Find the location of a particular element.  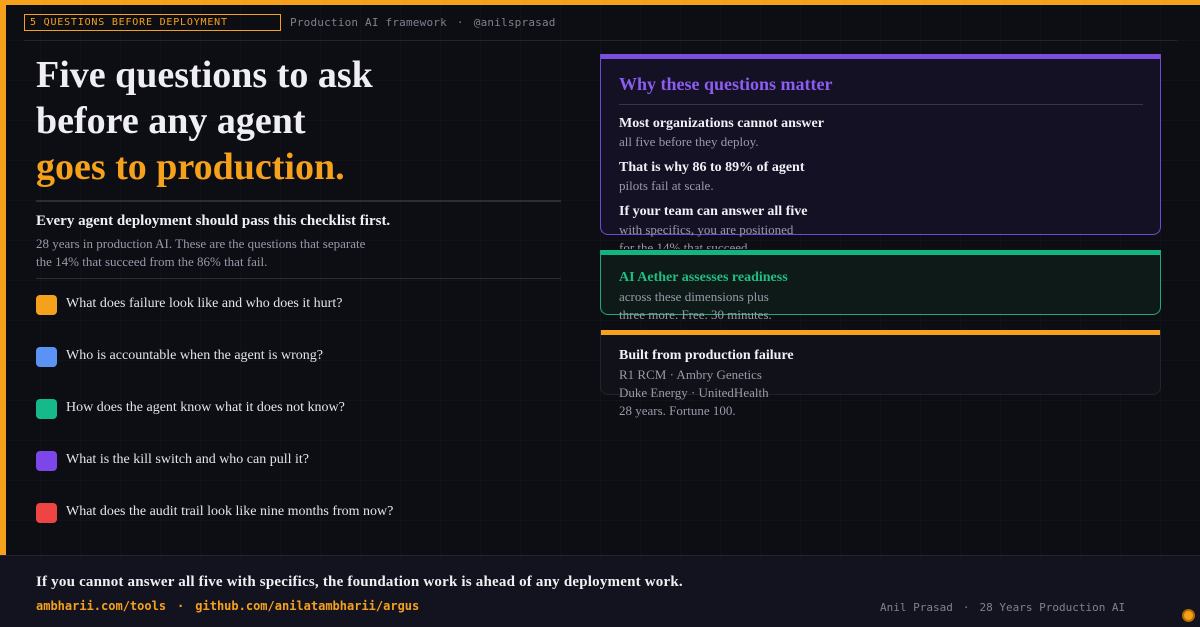

built-panel-title: Built from production failure is located at coordinates (706, 355).